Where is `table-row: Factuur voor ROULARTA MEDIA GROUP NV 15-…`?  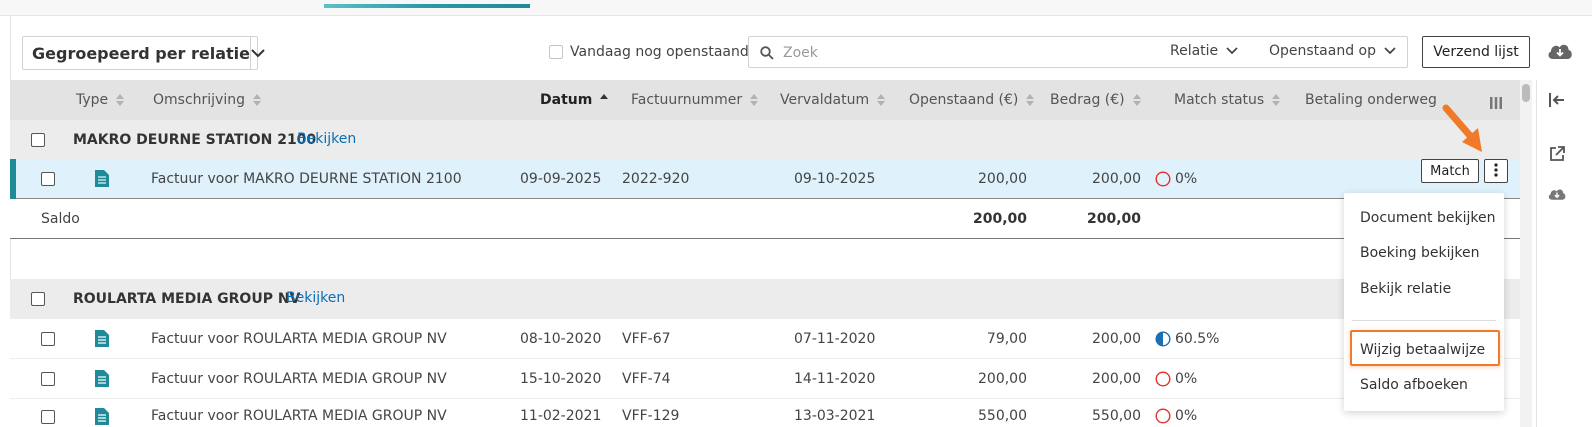 table-row: Factuur voor ROULARTA MEDIA GROUP NV 15-… is located at coordinates (770, 379).